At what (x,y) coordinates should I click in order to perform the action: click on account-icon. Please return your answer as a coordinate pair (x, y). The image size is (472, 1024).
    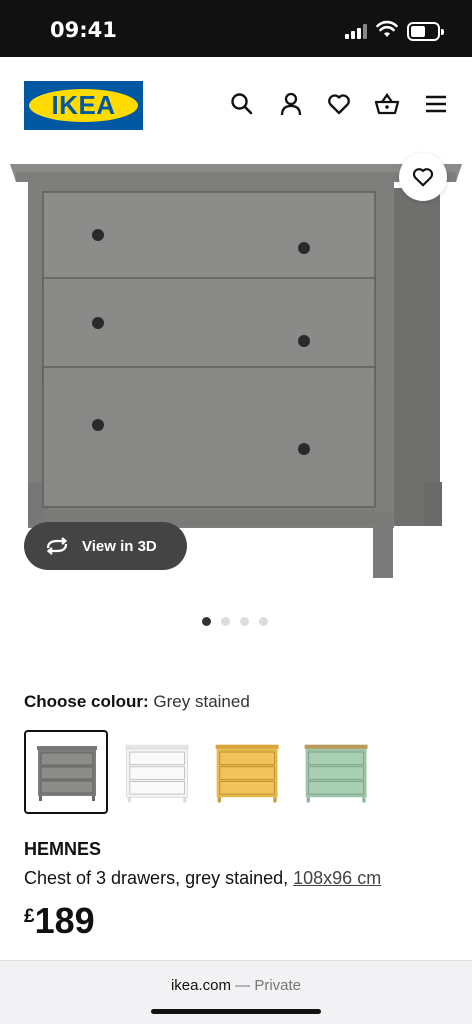
    Looking at the image, I should click on (291, 104).